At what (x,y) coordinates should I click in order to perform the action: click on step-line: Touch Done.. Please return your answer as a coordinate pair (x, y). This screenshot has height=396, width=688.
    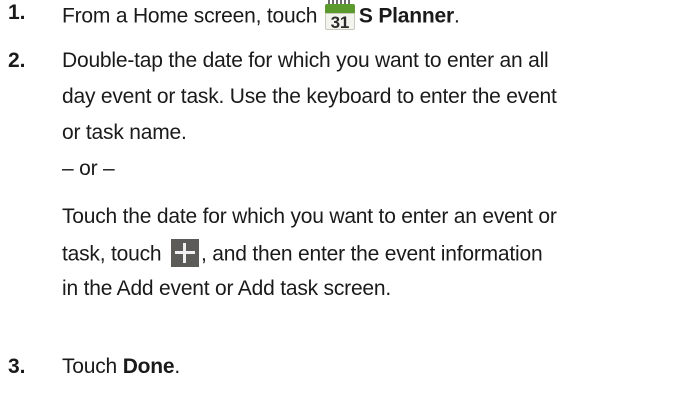
    Looking at the image, I should click on (121, 367).